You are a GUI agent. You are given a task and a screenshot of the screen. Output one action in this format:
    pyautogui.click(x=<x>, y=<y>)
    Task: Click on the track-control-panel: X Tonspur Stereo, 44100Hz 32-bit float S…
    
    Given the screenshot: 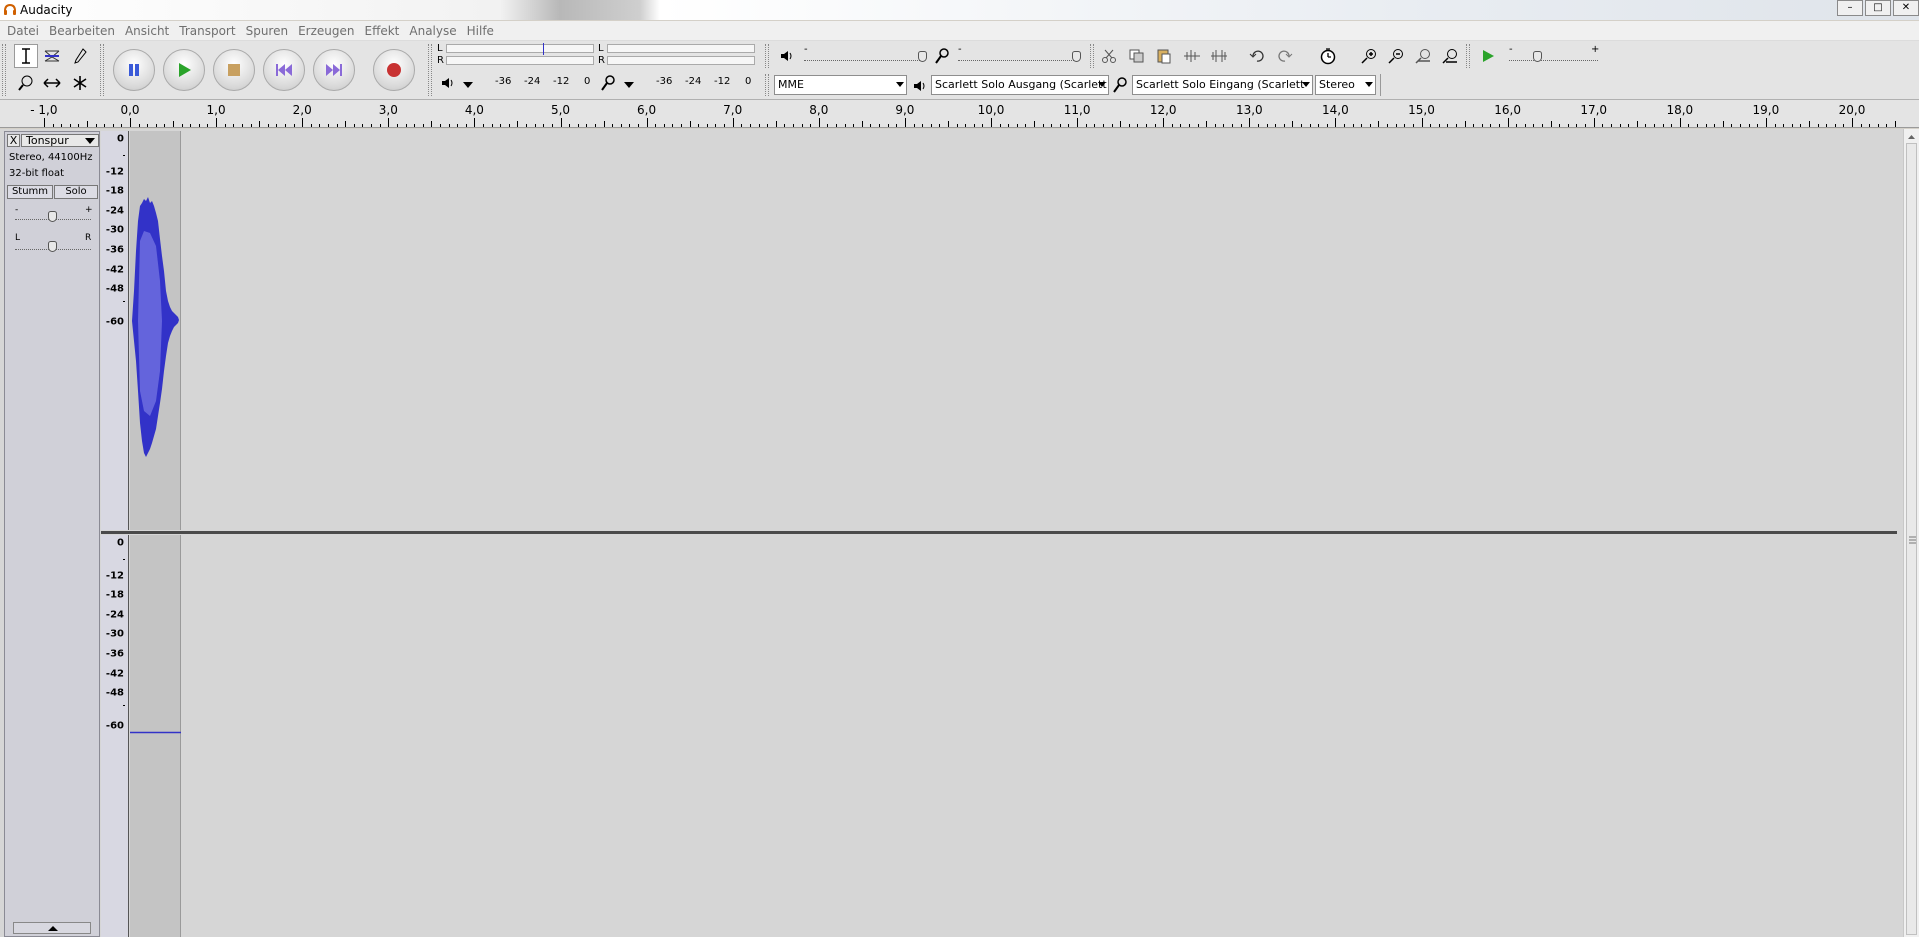 What is the action you would take?
    pyautogui.click(x=52, y=534)
    